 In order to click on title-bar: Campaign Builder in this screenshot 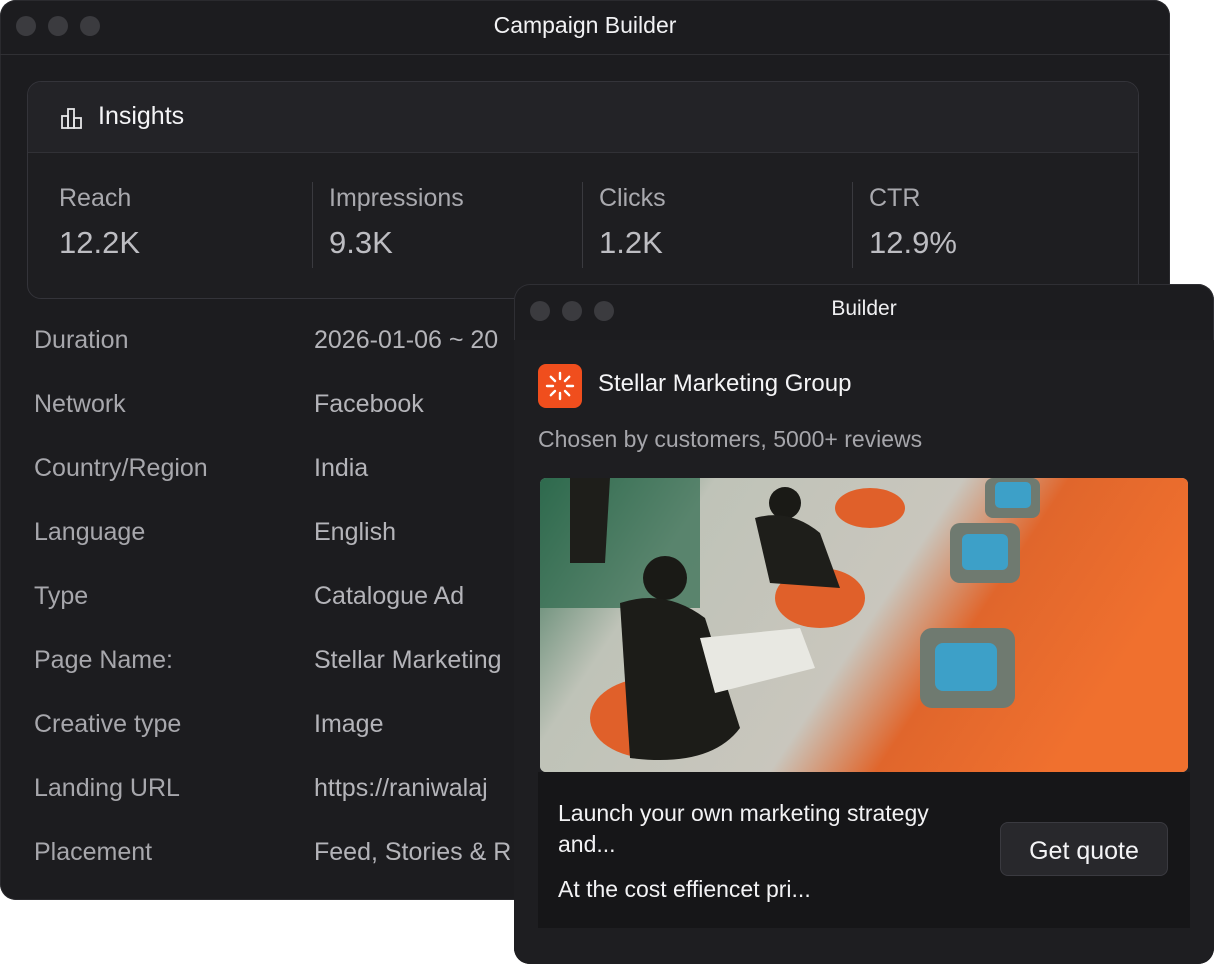, I will do `click(585, 27)`.